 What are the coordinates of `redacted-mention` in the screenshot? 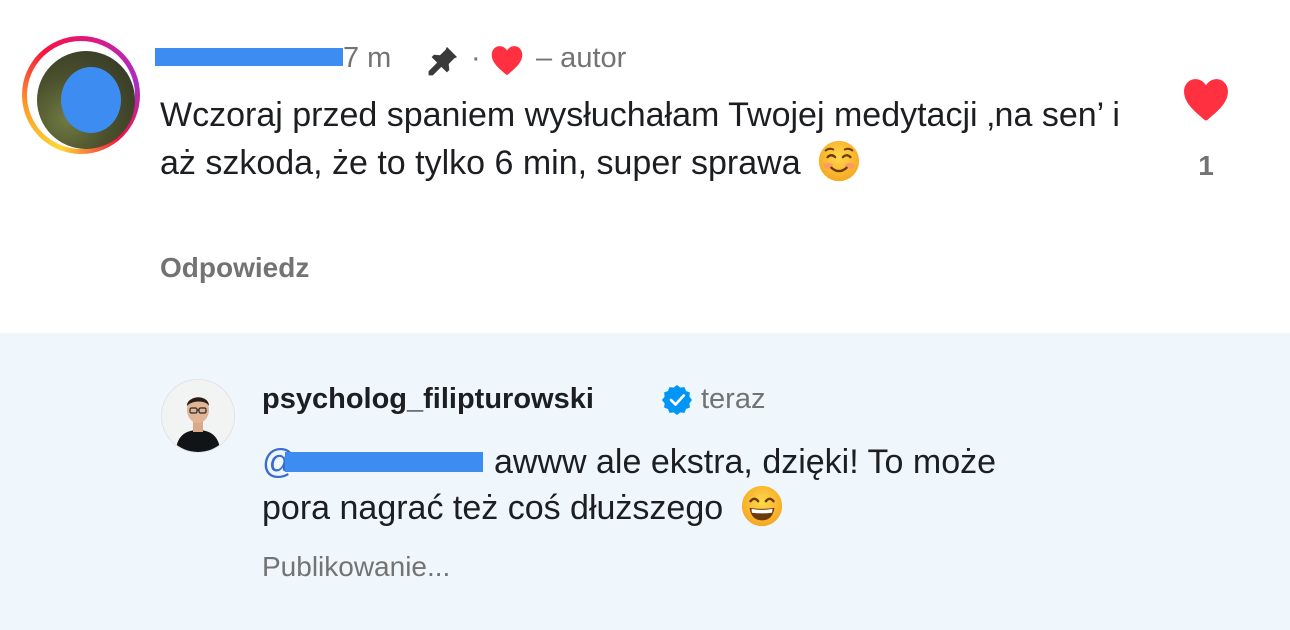 It's located at (384, 462).